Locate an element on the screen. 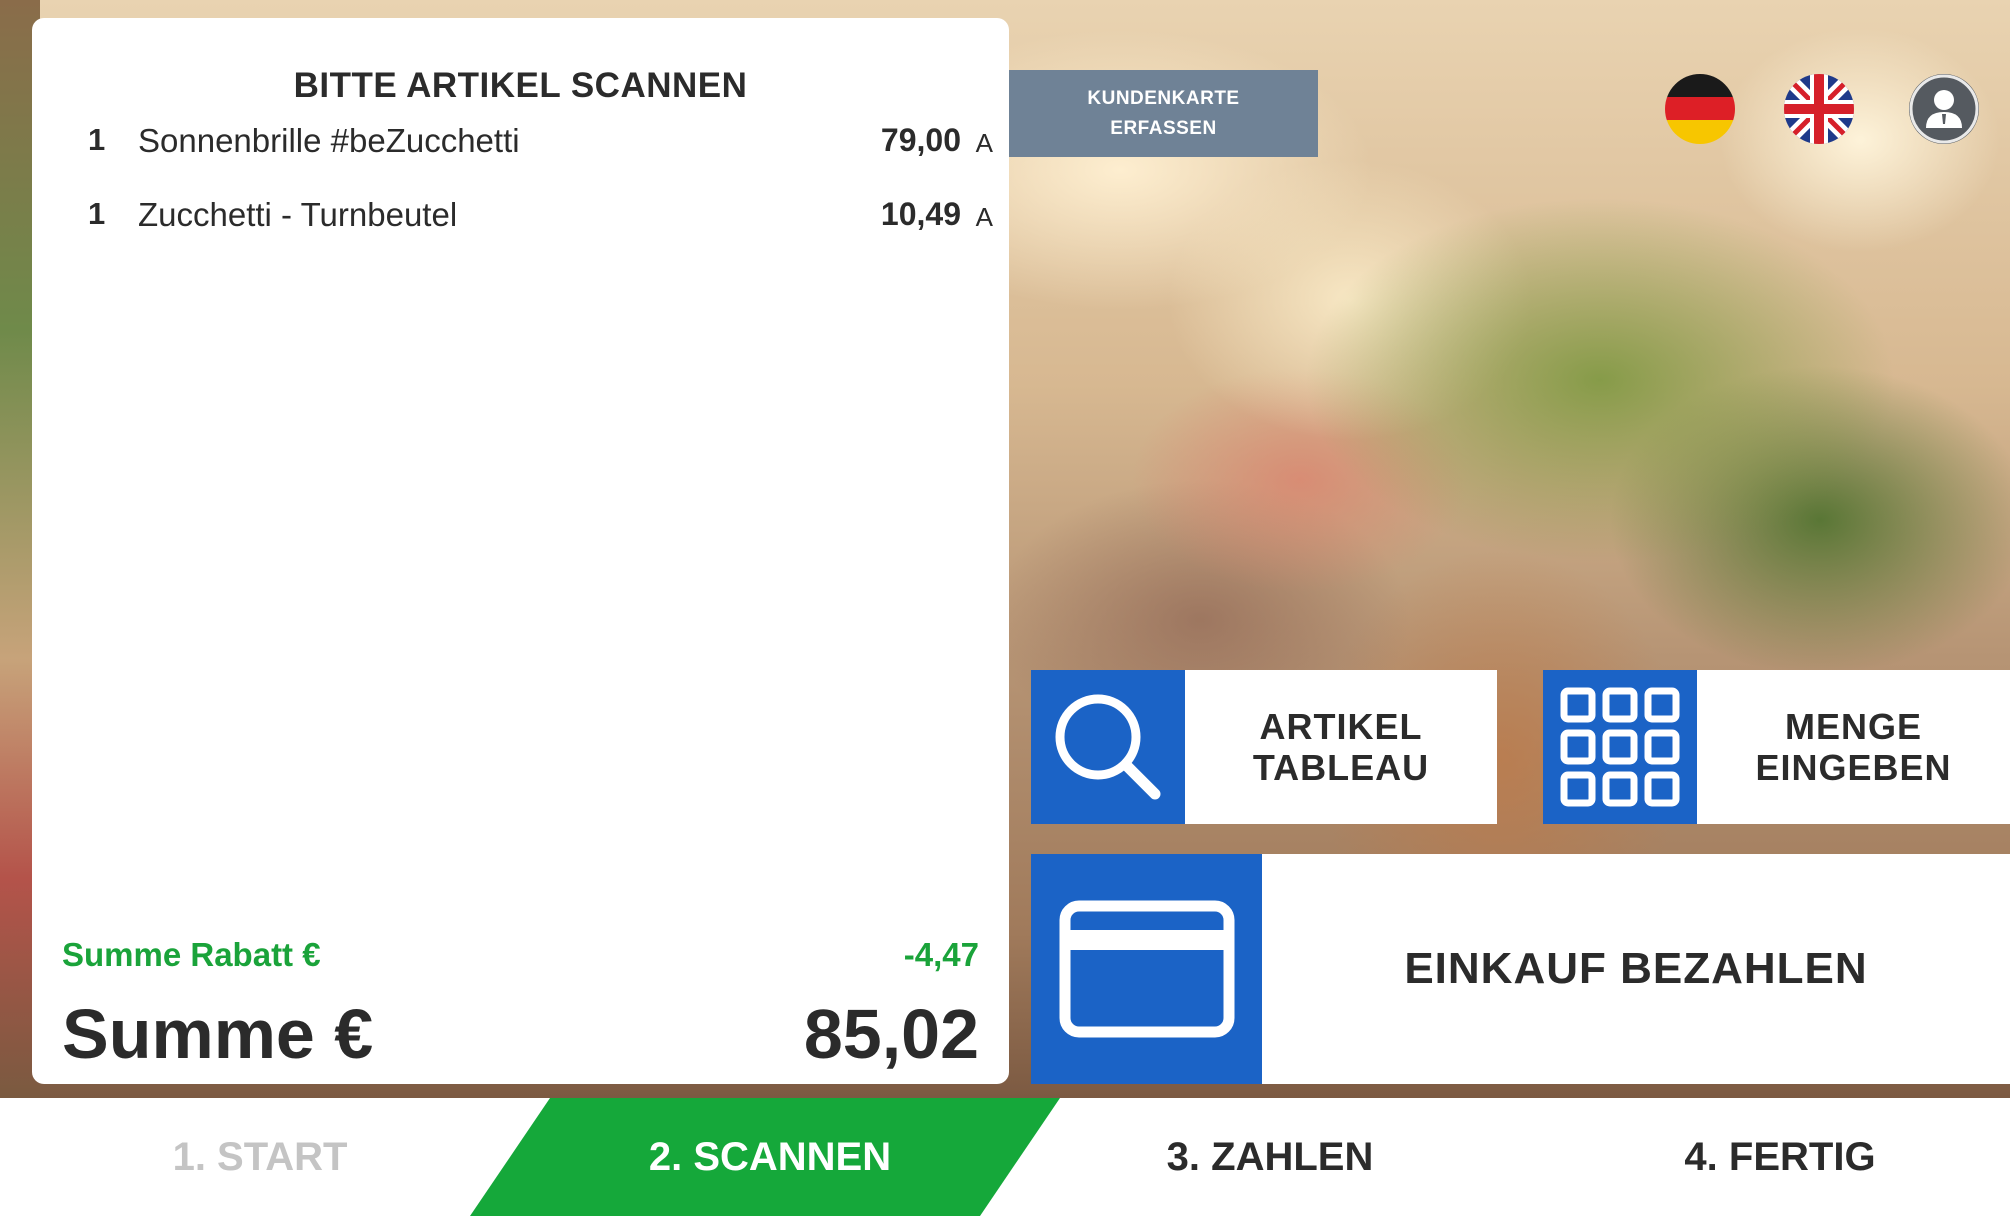  enter-quantity-button: MENGE EINGEBEN is located at coordinates (1776, 747).